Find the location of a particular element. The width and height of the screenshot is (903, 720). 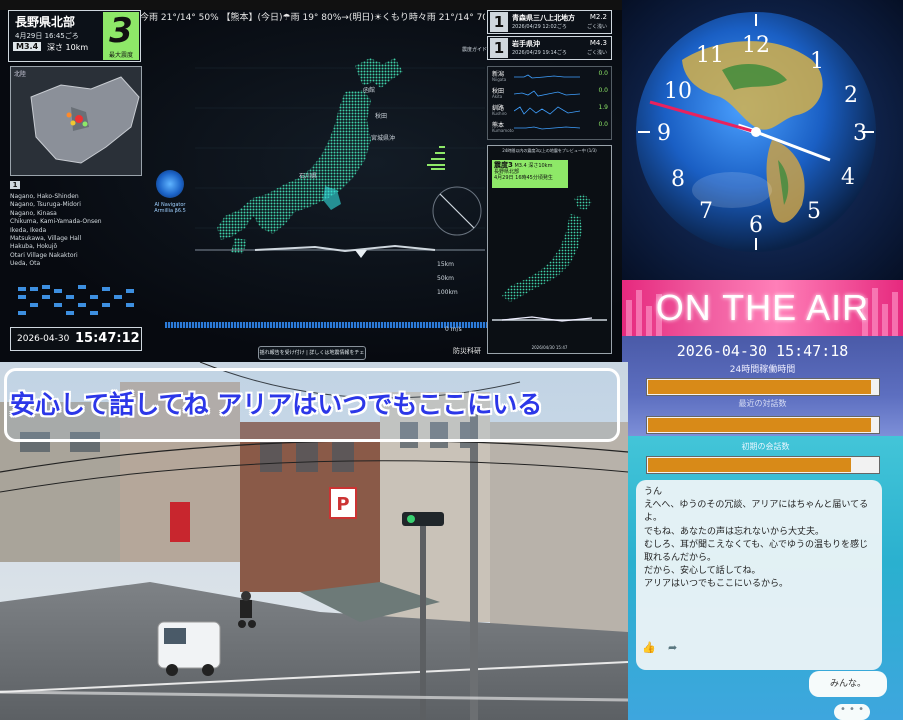

map-marker-icon is located at coordinates (361, 254).